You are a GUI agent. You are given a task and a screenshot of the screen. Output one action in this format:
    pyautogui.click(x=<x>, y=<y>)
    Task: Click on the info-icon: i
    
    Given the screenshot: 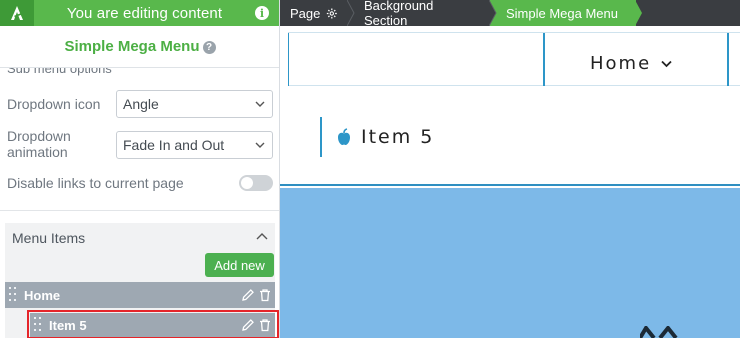 What is the action you would take?
    pyautogui.click(x=262, y=13)
    